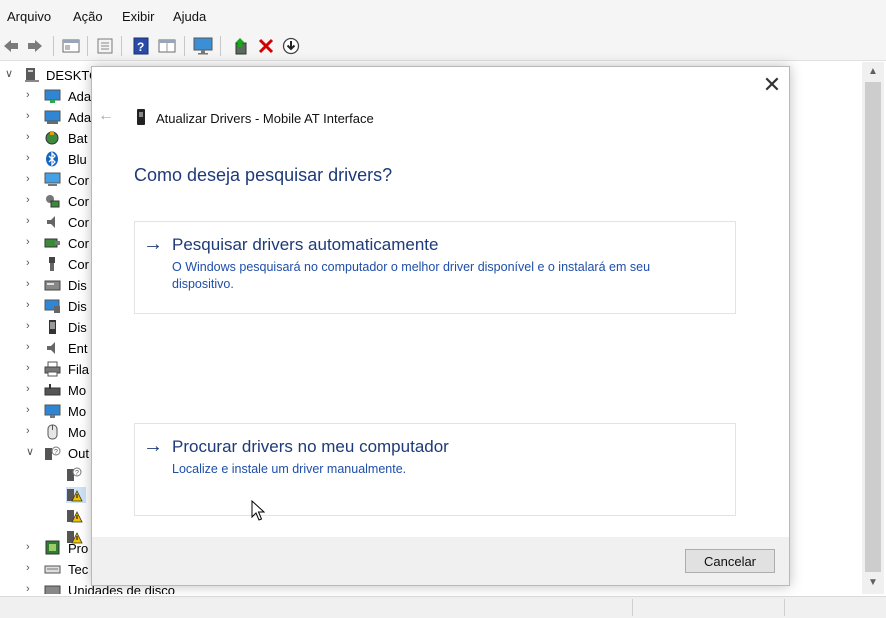 The width and height of the screenshot is (886, 618). What do you see at coordinates (52, 548) in the screenshot?
I see `processor-icon` at bounding box center [52, 548].